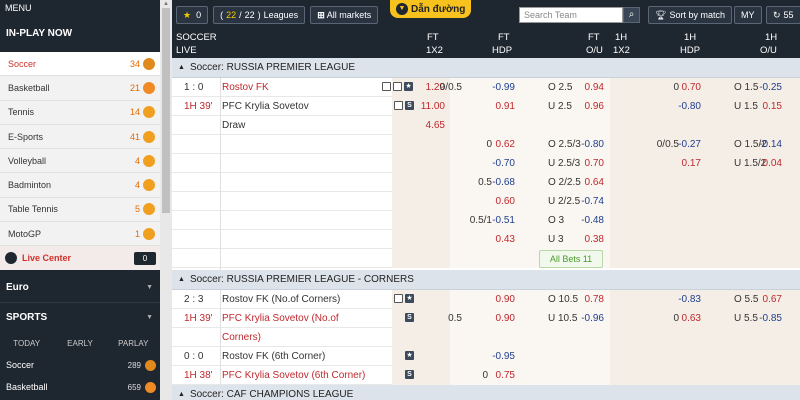 This screenshot has height=400, width=800. I want to click on dan-duong-button: ▼ Dẫn đường, so click(431, 9).